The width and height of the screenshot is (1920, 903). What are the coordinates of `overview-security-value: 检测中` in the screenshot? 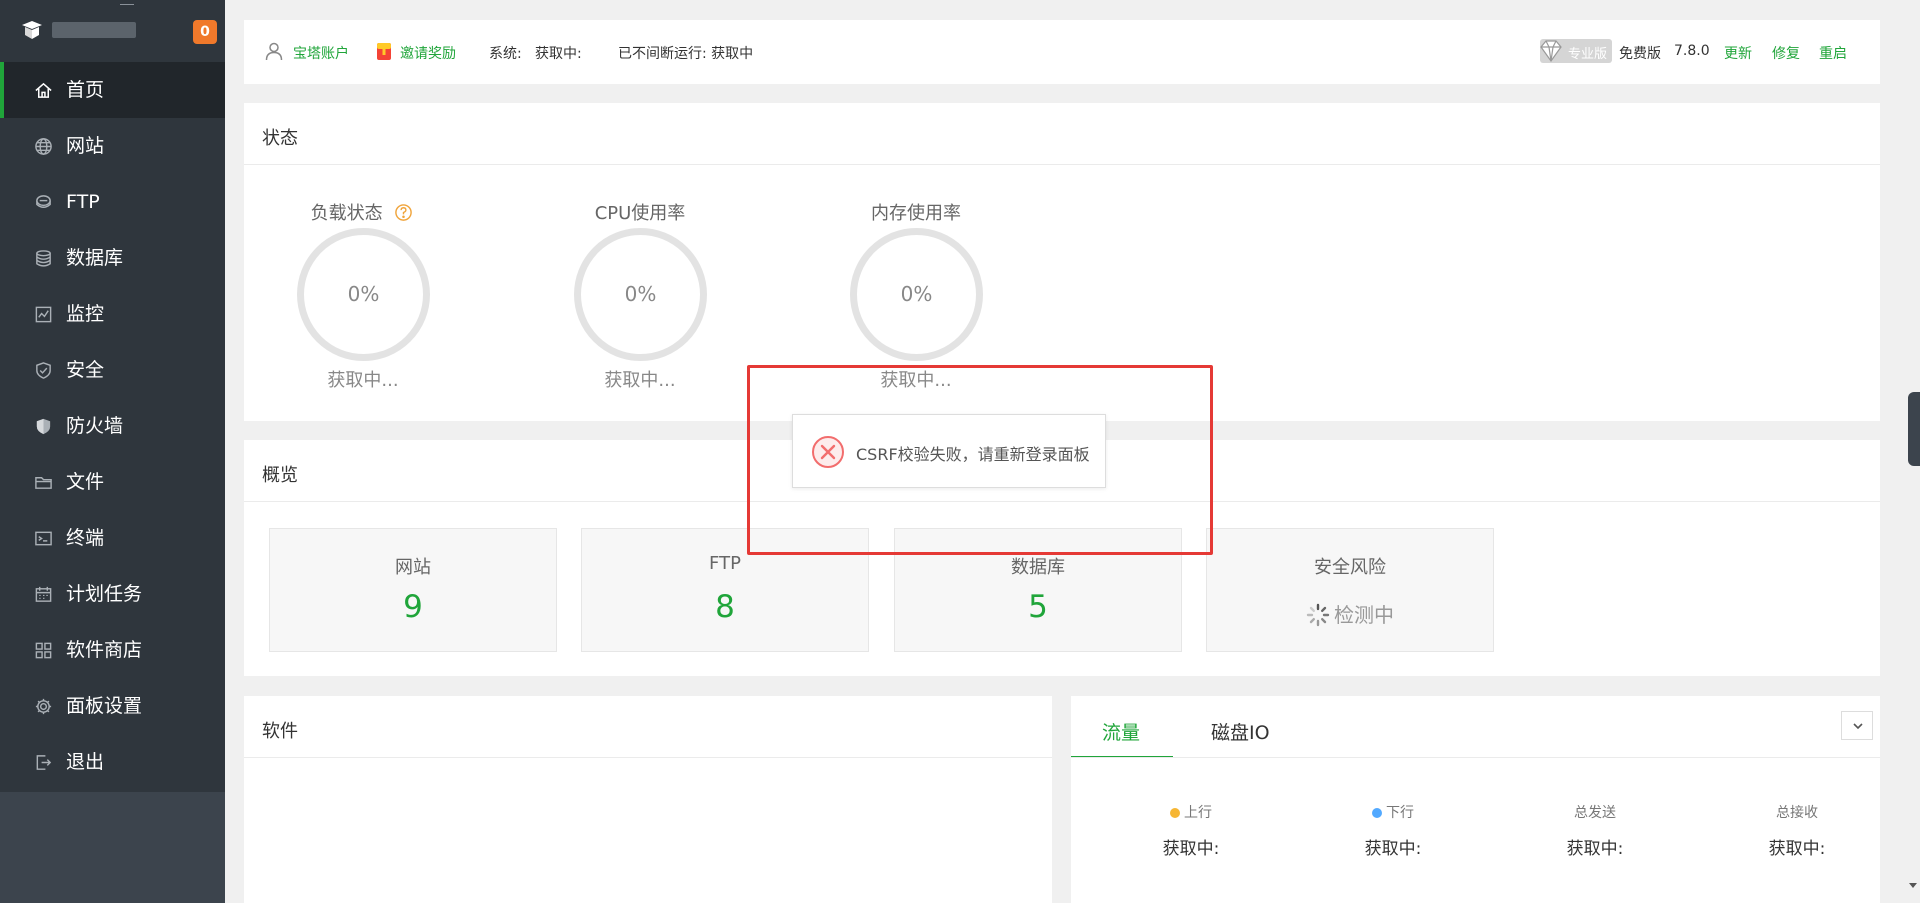 It's located at (1364, 615).